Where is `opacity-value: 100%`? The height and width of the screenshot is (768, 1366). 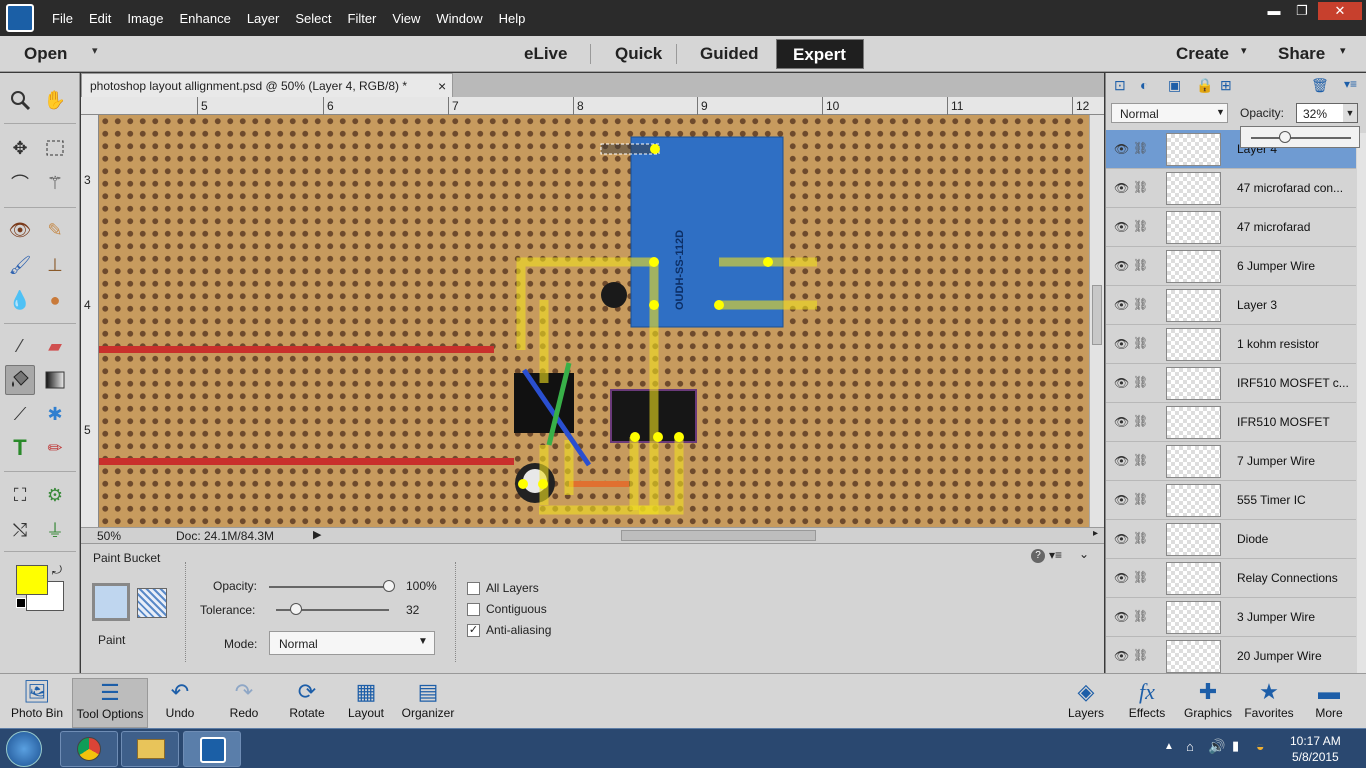
opacity-value: 100% is located at coordinates (421, 586).